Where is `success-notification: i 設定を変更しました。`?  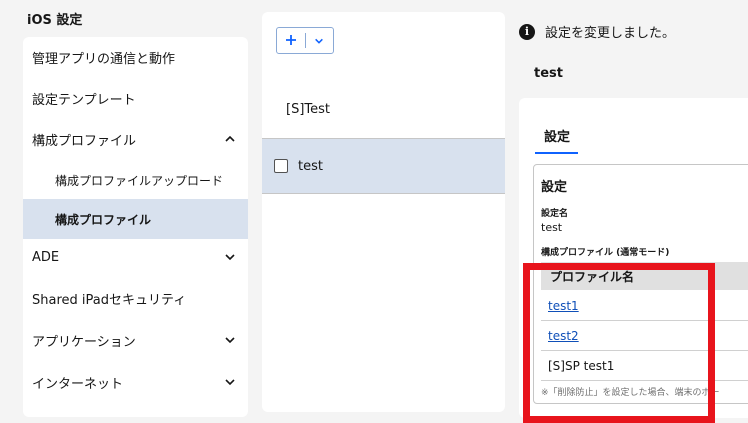
success-notification: i 設定を変更しました。 is located at coordinates (633, 31).